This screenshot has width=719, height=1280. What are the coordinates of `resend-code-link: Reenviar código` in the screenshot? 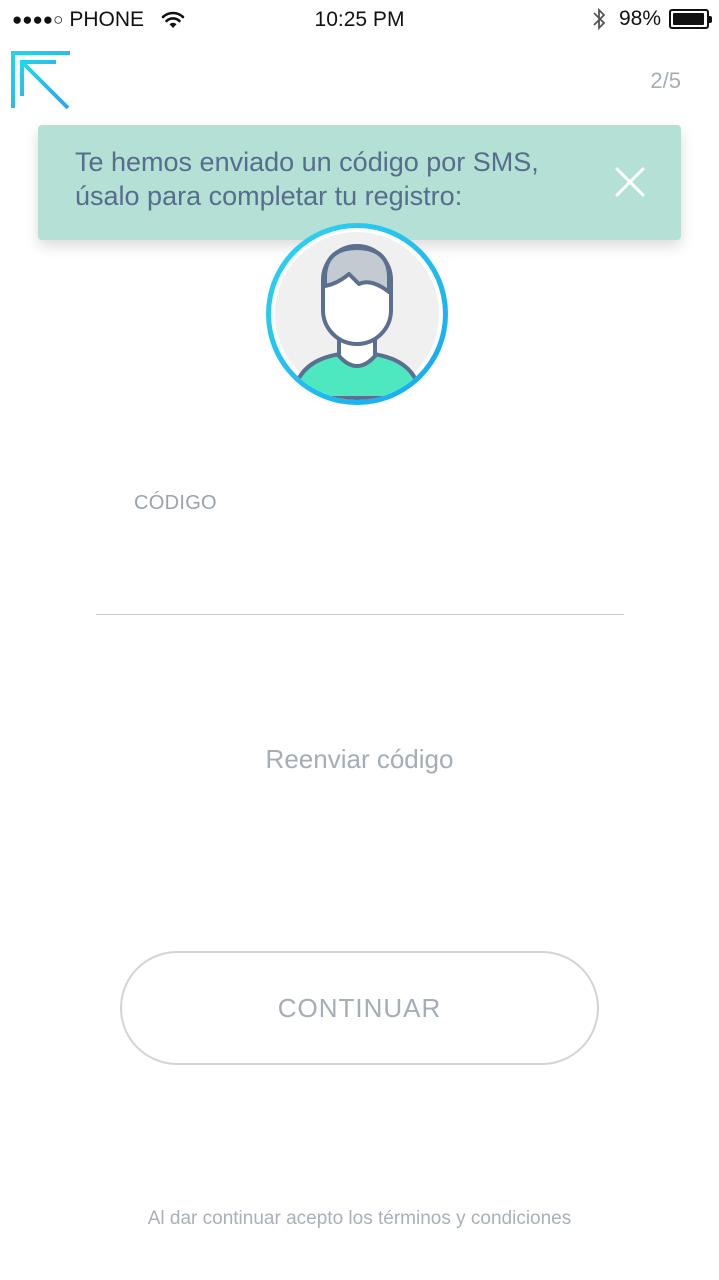 It's located at (359, 759).